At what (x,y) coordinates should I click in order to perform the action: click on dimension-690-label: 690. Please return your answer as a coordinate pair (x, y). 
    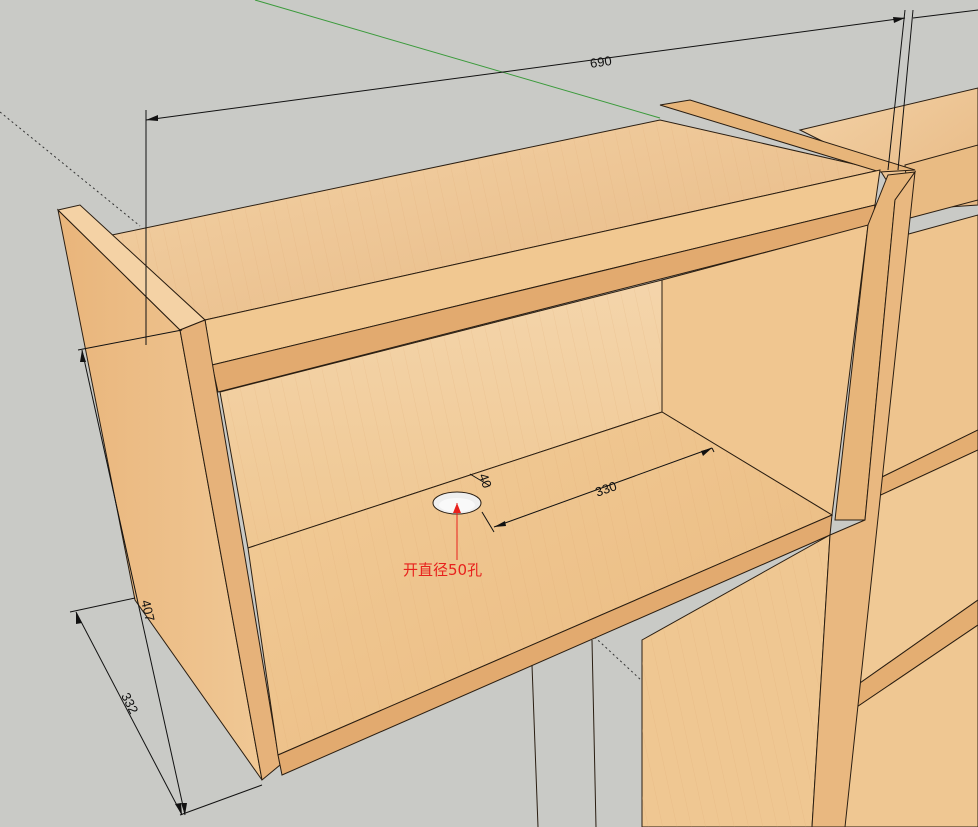
    Looking at the image, I should click on (600, 62).